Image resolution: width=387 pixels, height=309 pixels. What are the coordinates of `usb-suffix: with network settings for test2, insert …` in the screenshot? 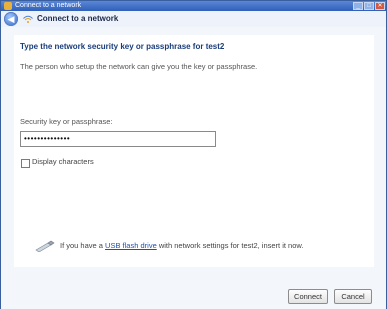 It's located at (231, 245).